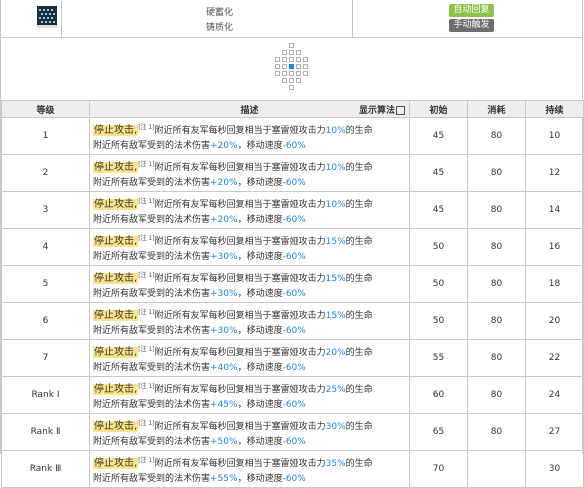 This screenshot has width=584, height=488. I want to click on show-formula-label: 显示算法, so click(376, 111).